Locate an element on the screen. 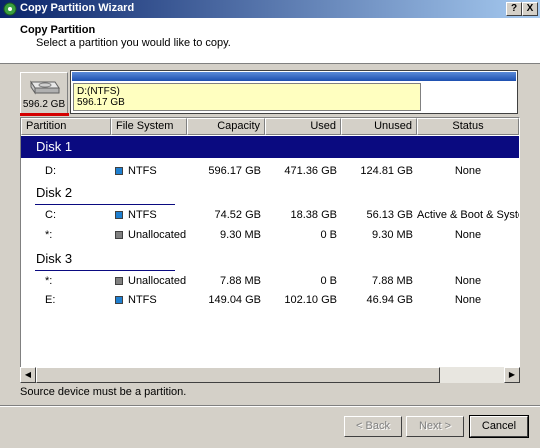  column-partition: Partition is located at coordinates (66, 126).